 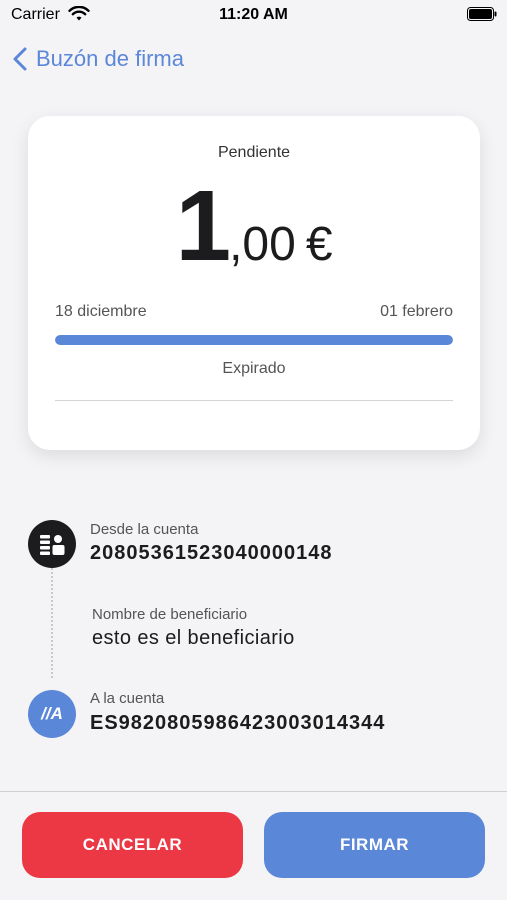 What do you see at coordinates (110, 59) in the screenshot?
I see `back-button: Buzón de firma` at bounding box center [110, 59].